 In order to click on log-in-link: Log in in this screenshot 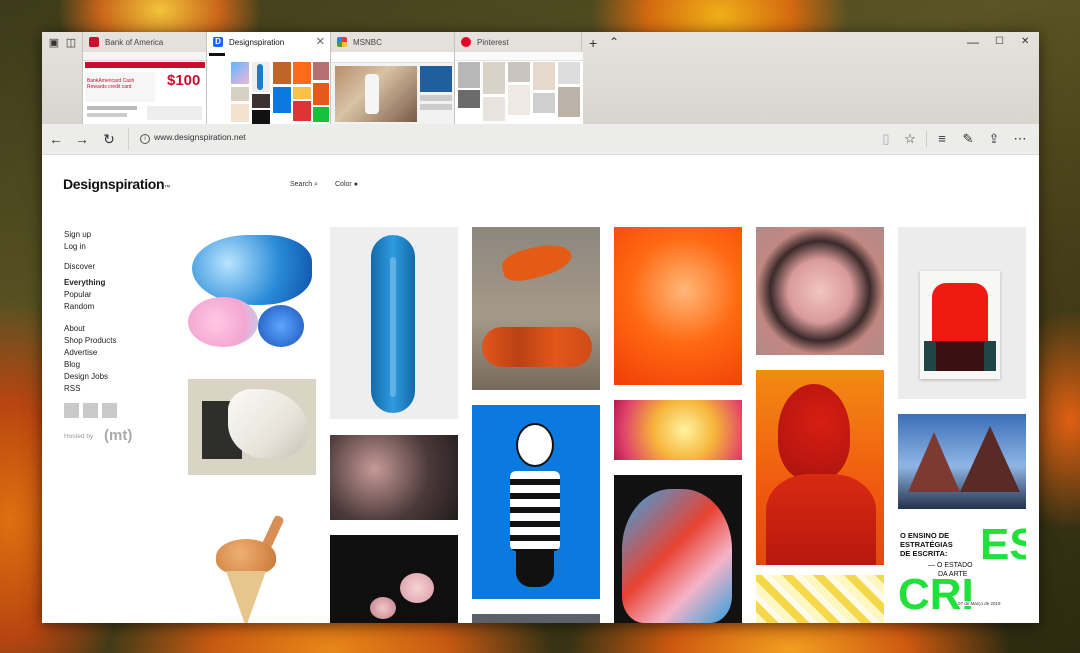, I will do `click(77, 247)`.